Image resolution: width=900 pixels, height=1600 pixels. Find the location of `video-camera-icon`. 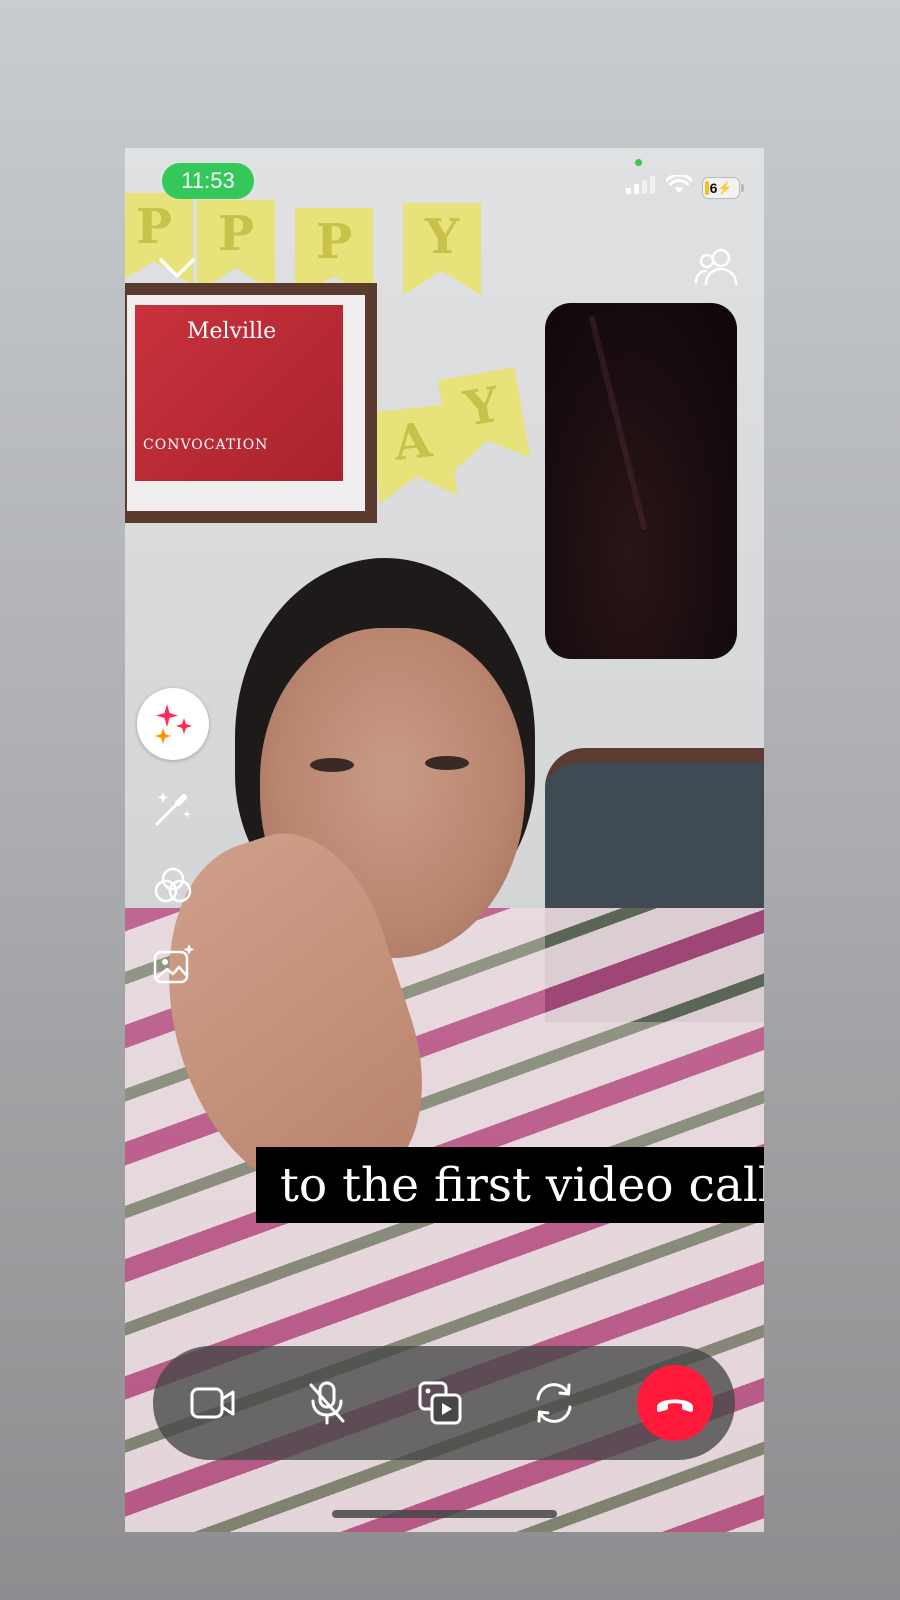

video-camera-icon is located at coordinates (212, 1403).